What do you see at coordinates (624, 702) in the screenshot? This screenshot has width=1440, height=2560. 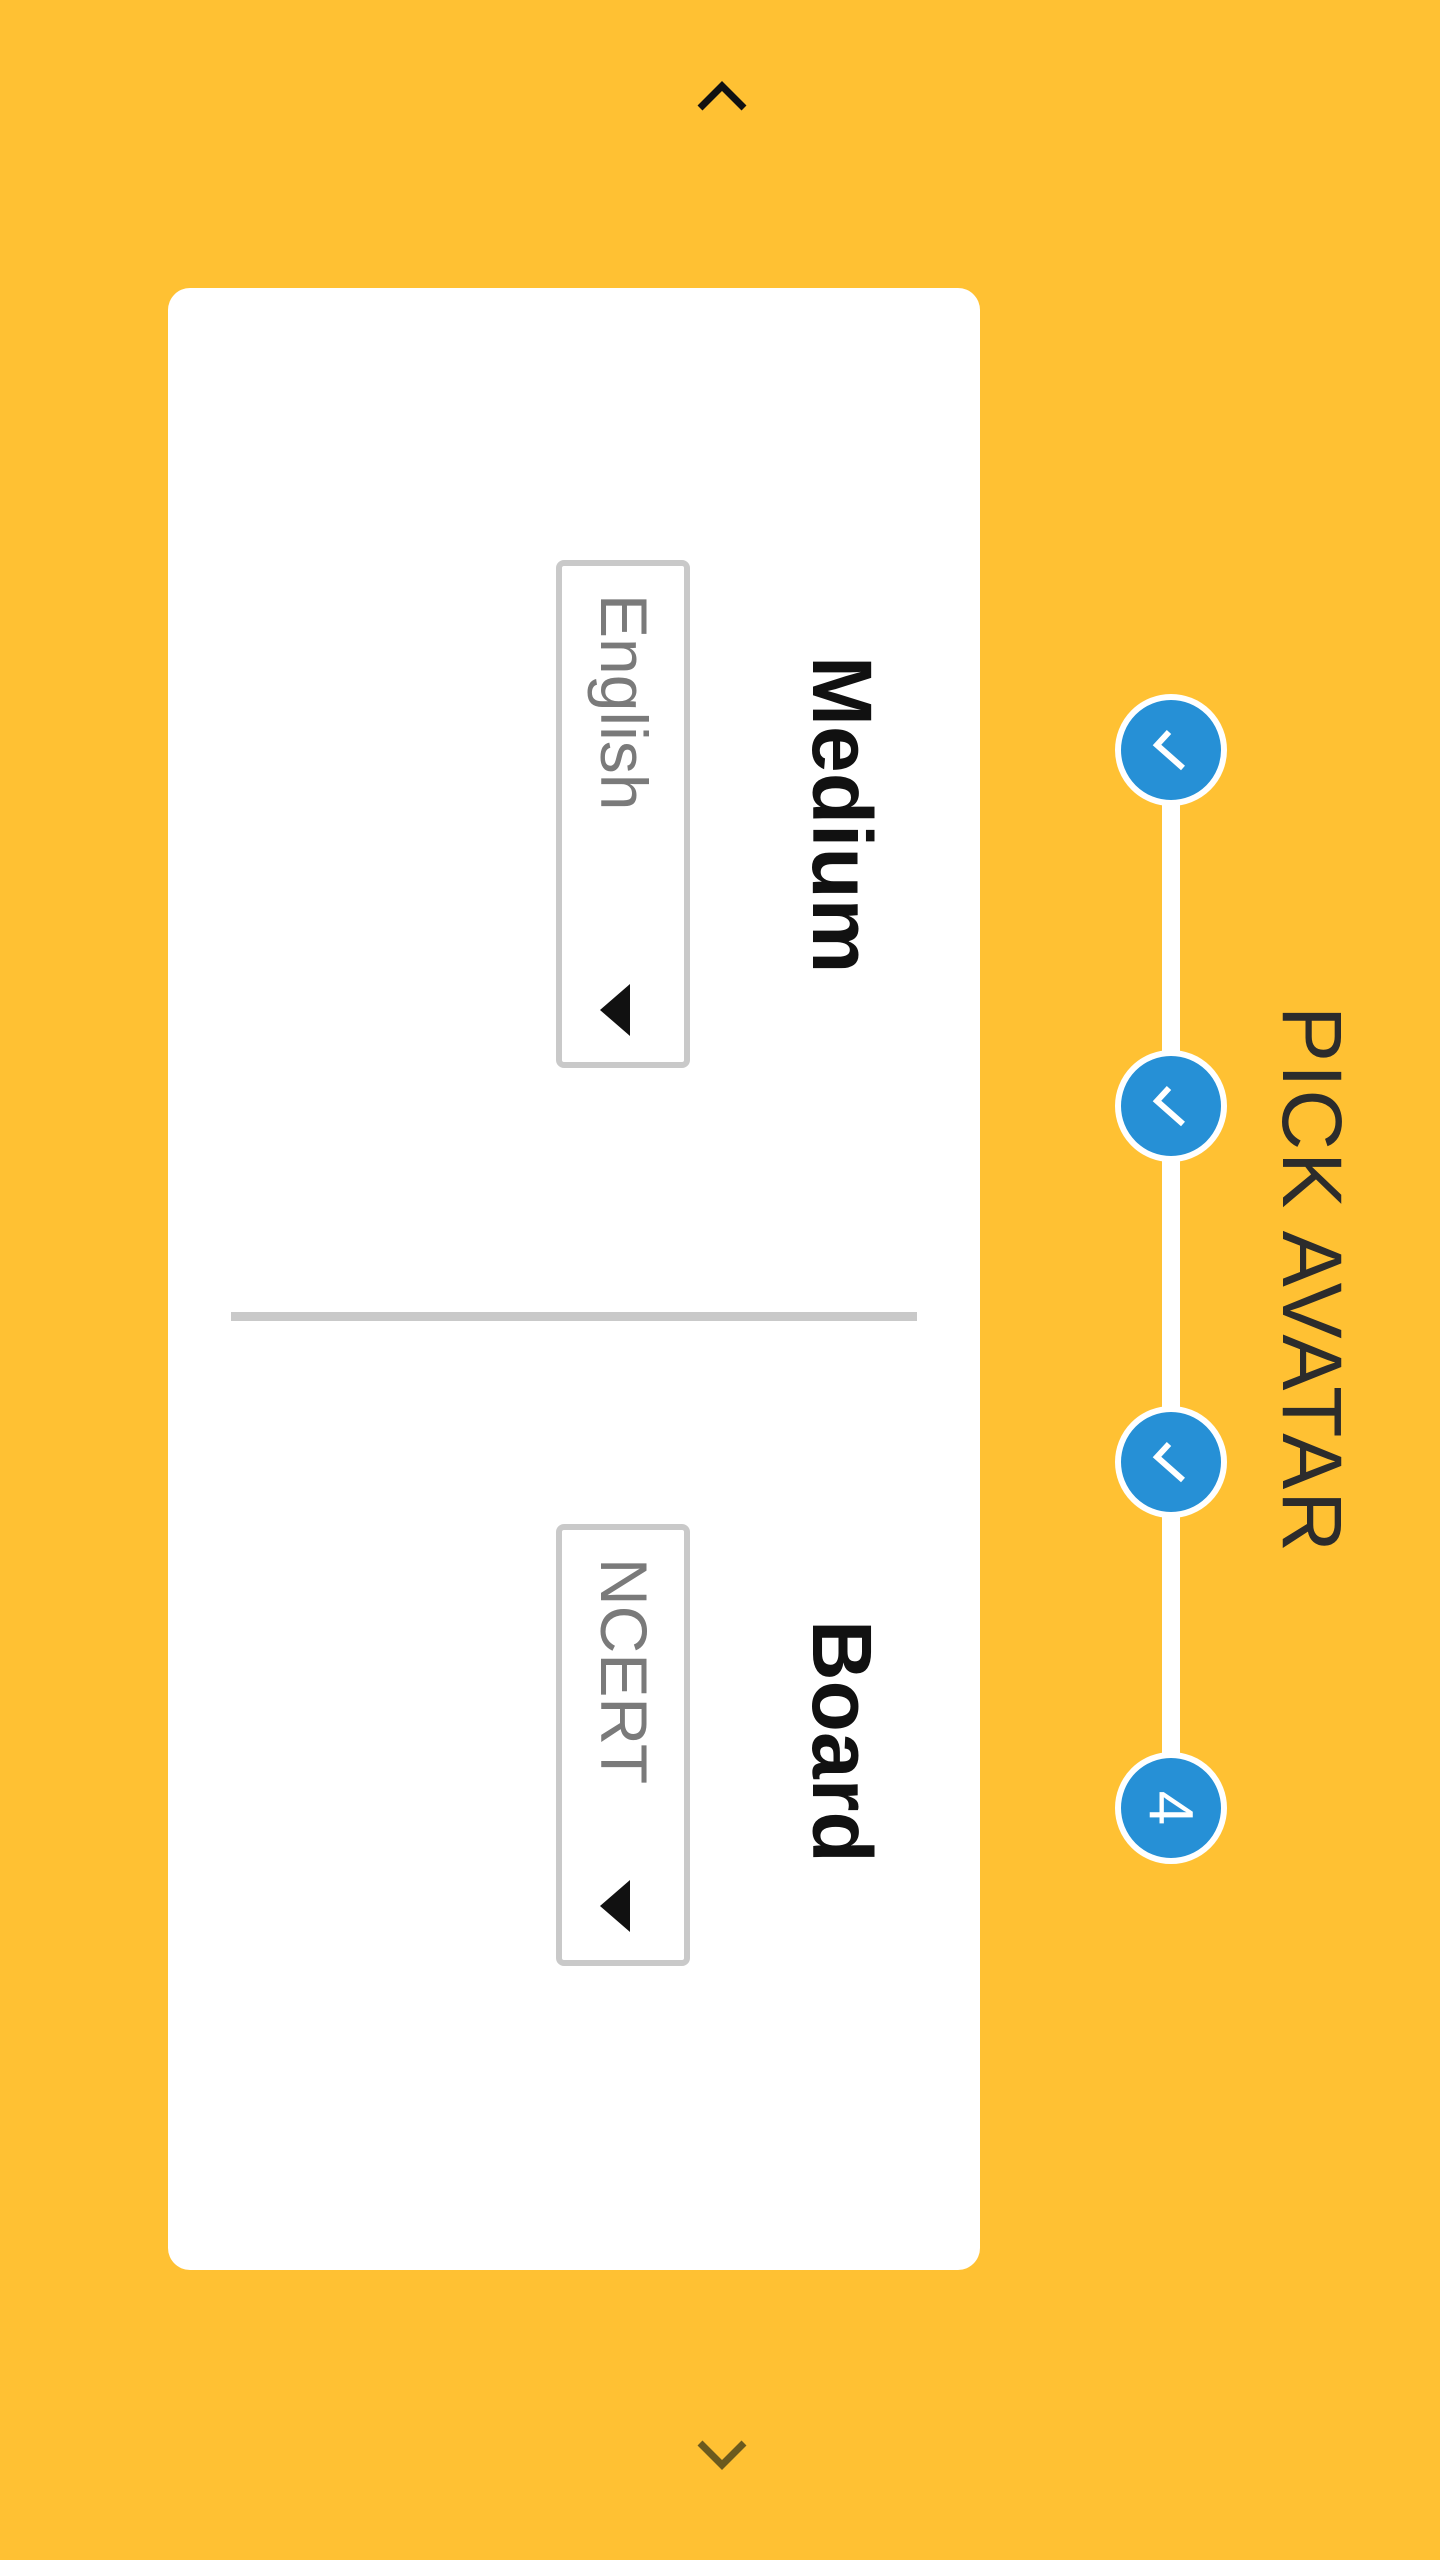 I see `medium-select-value: English` at bounding box center [624, 702].